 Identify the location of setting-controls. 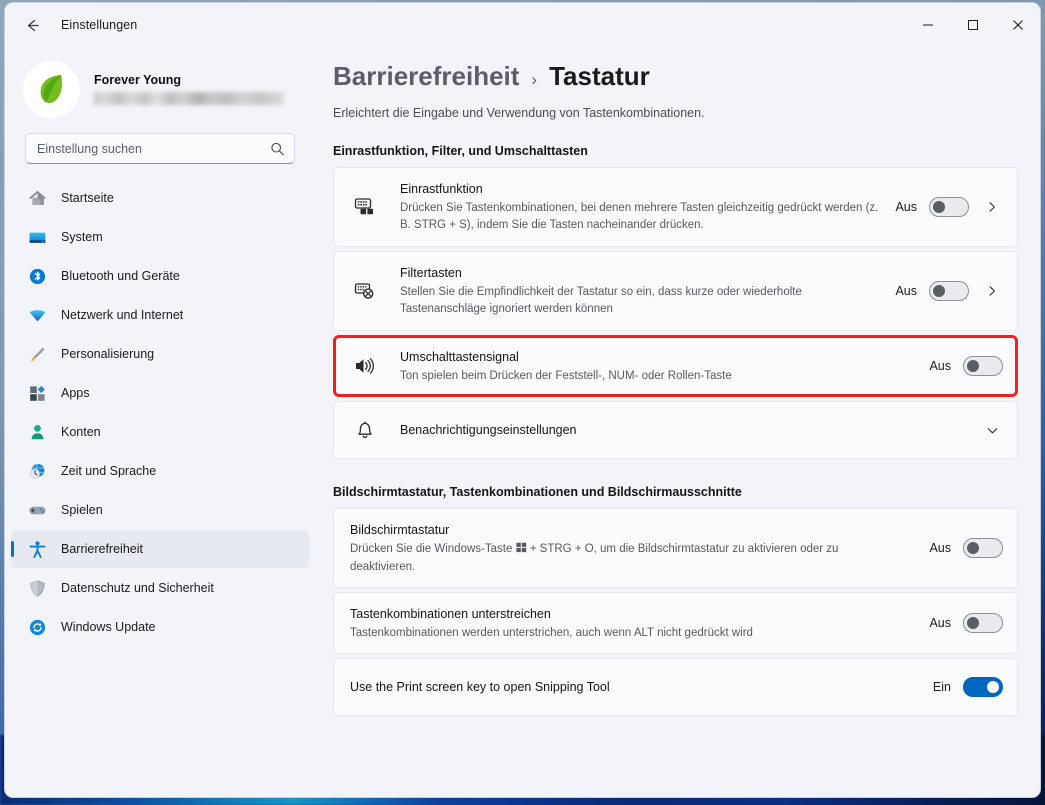
(992, 430).